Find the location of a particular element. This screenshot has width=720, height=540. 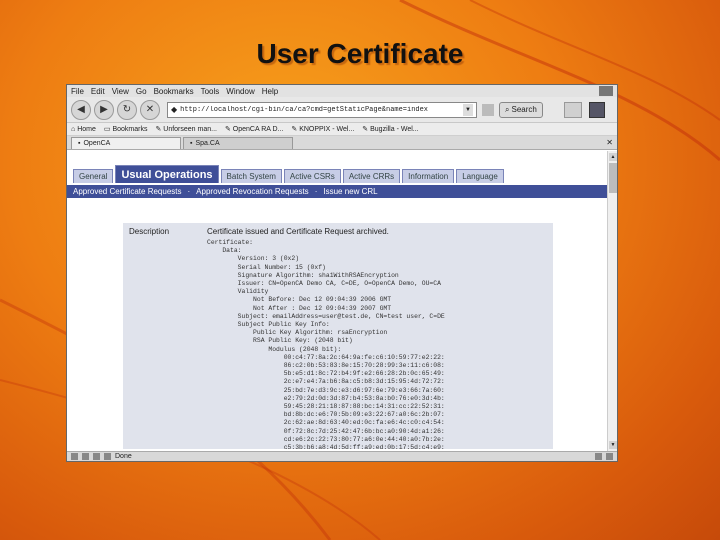

ca-tab-batch-system: Batch System is located at coordinates (251, 176).